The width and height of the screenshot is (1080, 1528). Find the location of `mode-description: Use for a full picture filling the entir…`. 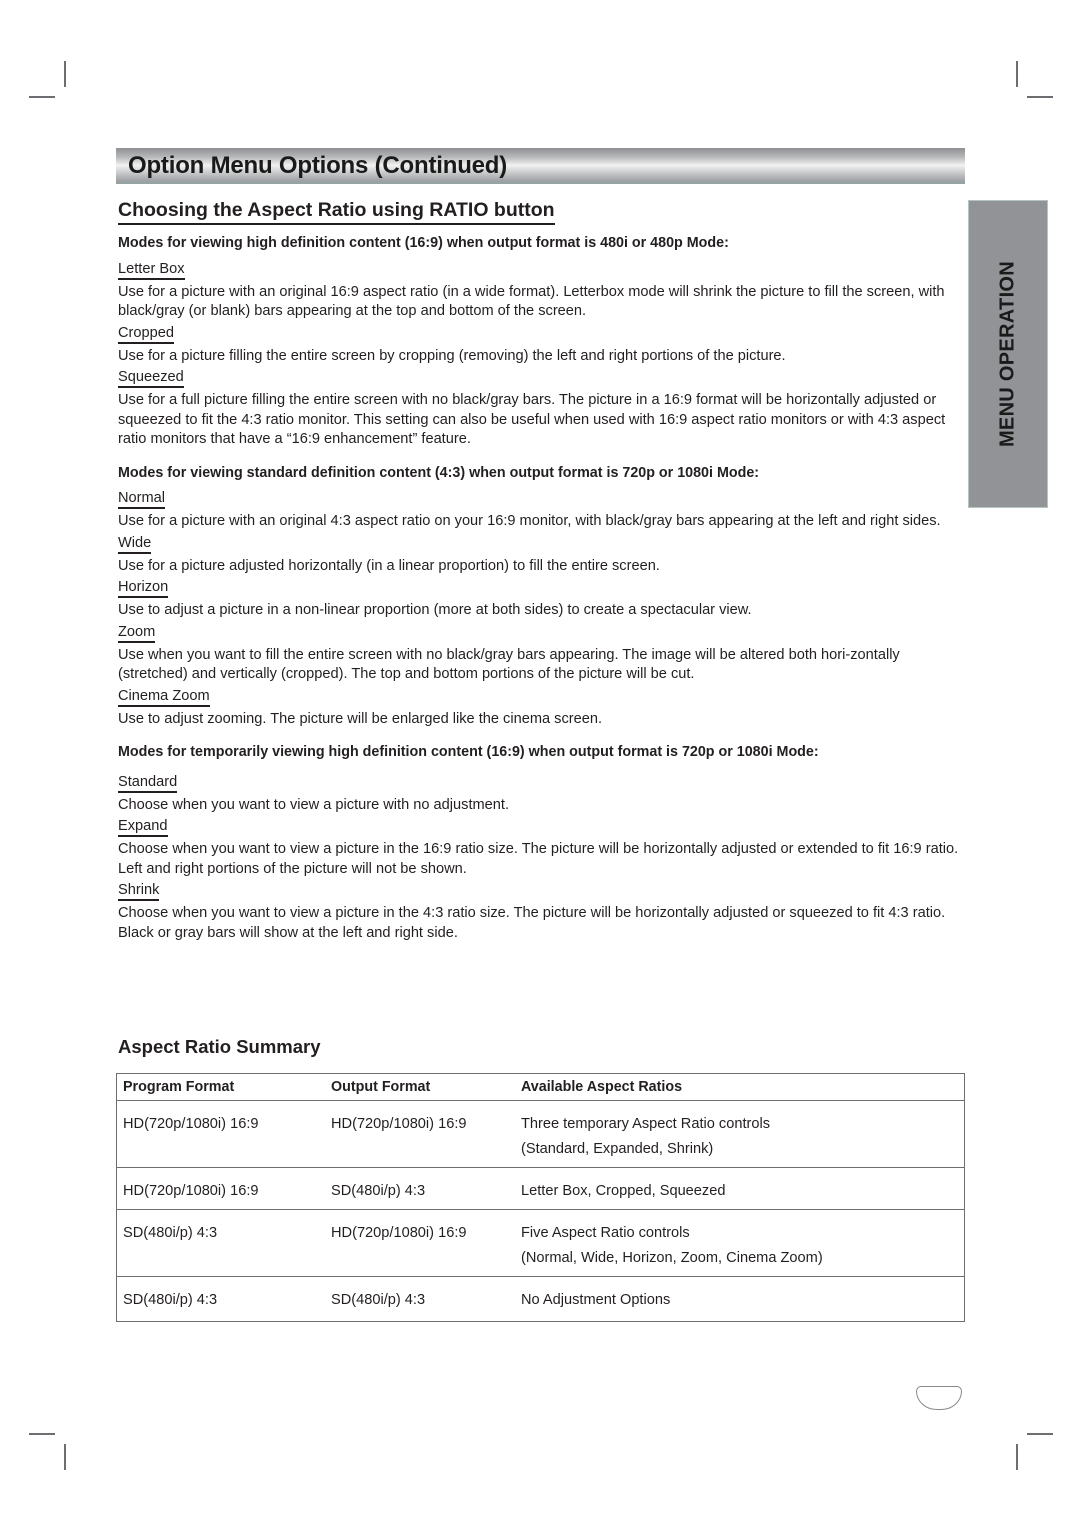

mode-description: Use for a full picture filling the entir… is located at coordinates (532, 419).